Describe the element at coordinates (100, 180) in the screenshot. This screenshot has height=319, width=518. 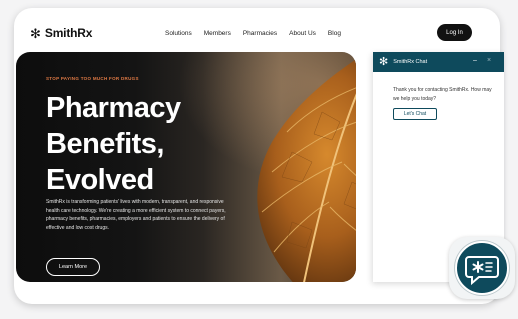
I see `headline-line-3: Evolved` at that location.